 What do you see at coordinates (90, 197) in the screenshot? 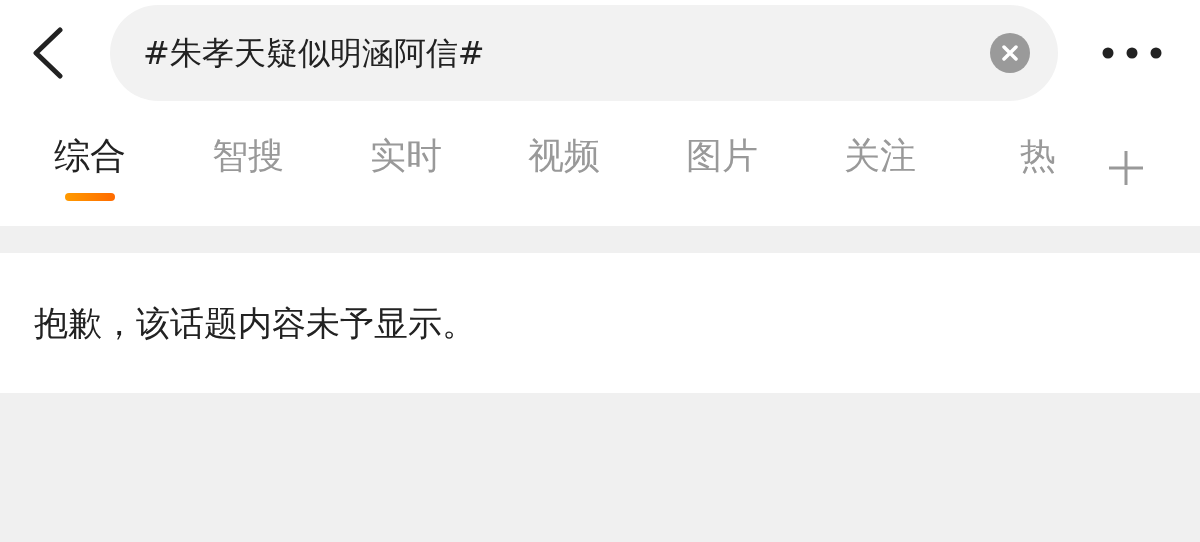
I see `tab-indicator` at bounding box center [90, 197].